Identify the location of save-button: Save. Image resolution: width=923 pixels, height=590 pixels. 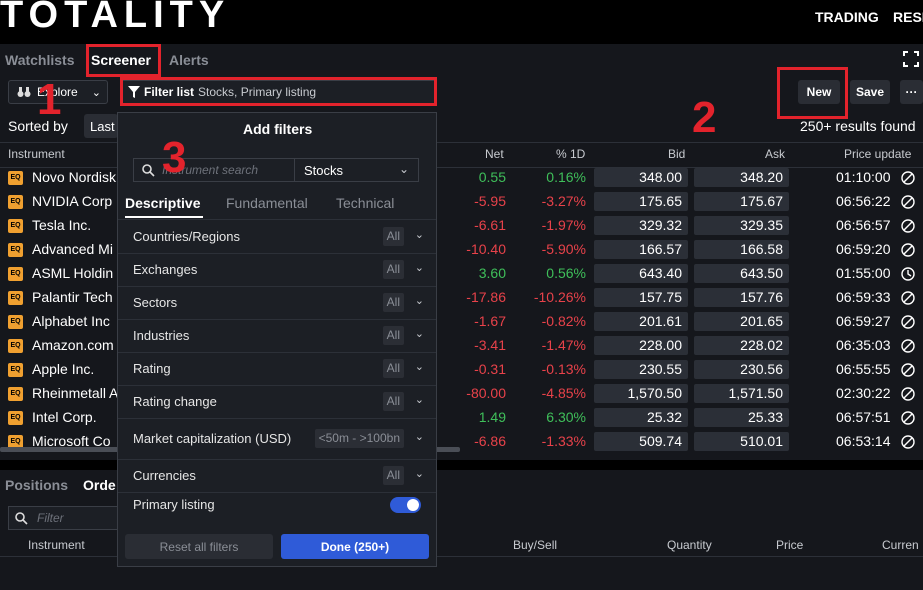
(870, 92).